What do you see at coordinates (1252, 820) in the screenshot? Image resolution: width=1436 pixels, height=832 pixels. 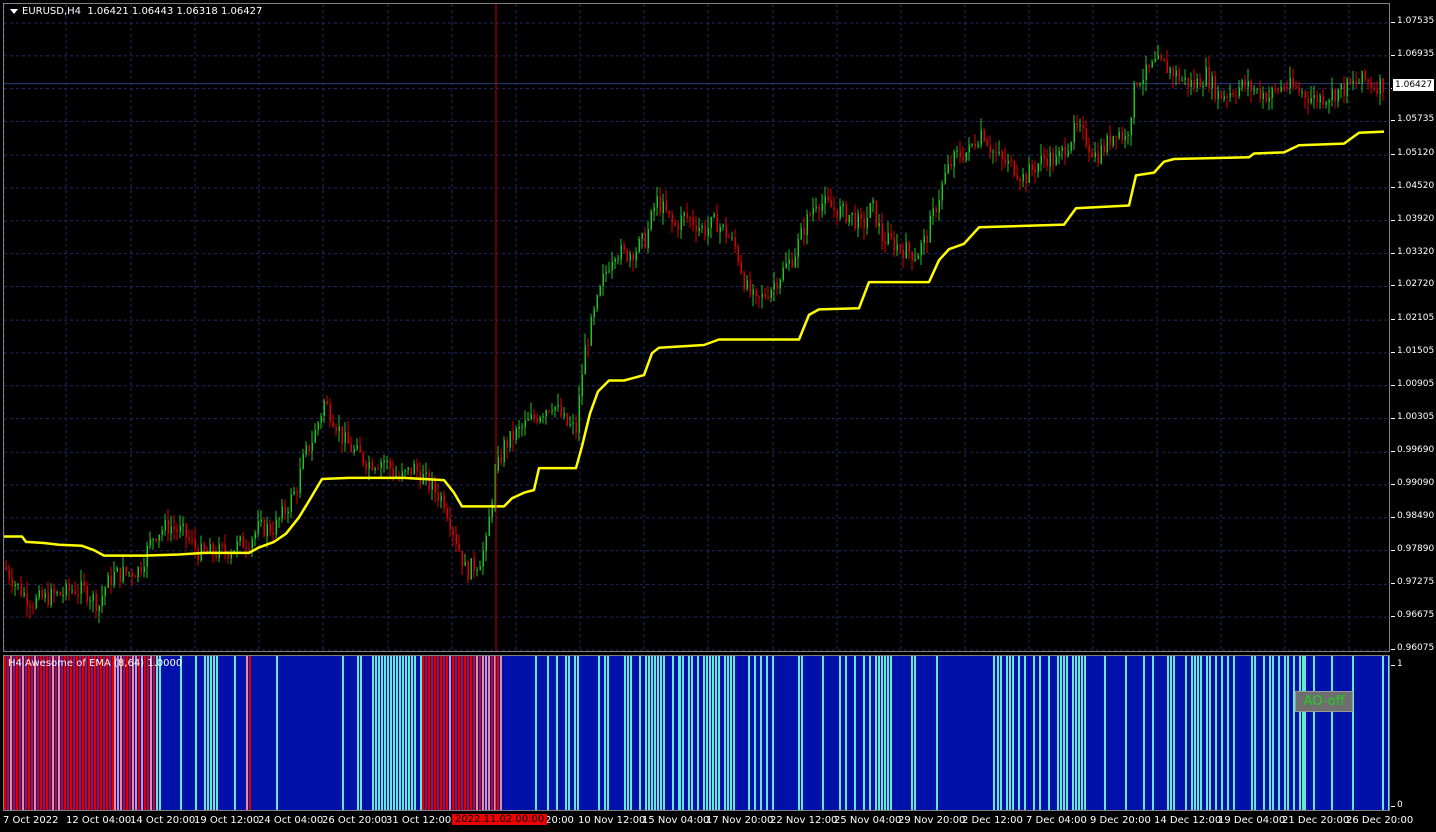 I see `date-tick-label: 19 Dec 04:00` at bounding box center [1252, 820].